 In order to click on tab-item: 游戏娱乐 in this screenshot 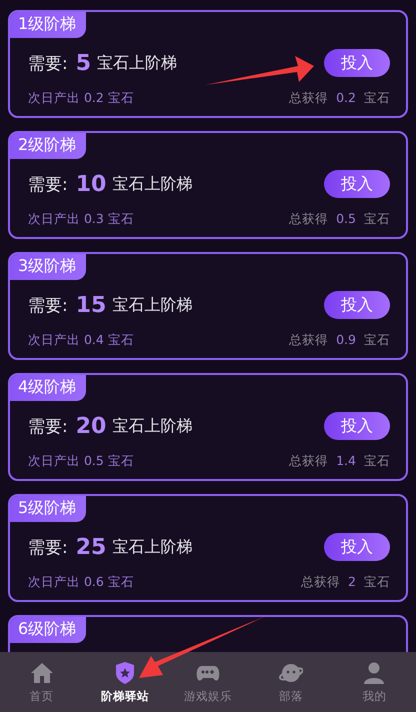, I will do `click(208, 682)`.